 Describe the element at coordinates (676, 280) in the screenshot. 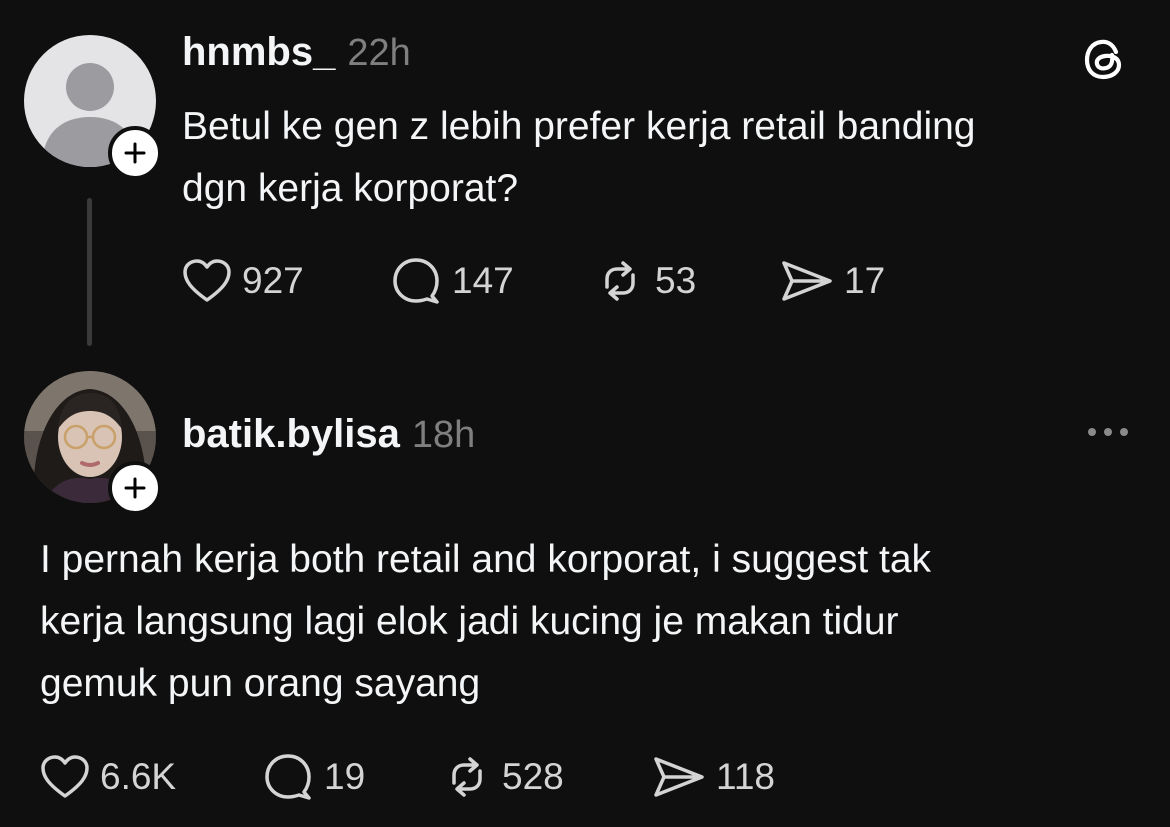

I see `repost-count: 53` at that location.